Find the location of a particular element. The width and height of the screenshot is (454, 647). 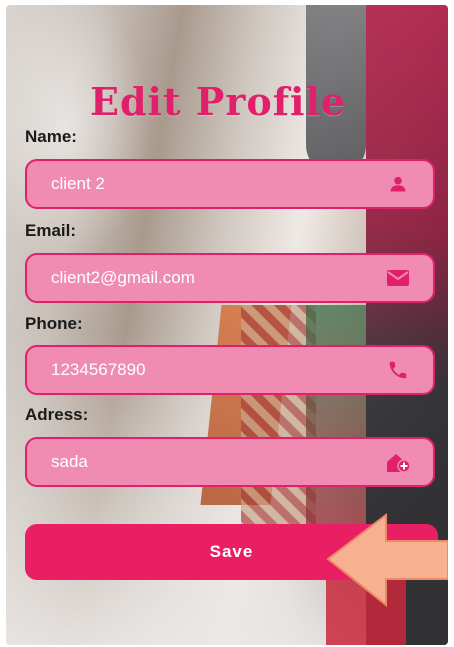

name-field-container is located at coordinates (230, 184).